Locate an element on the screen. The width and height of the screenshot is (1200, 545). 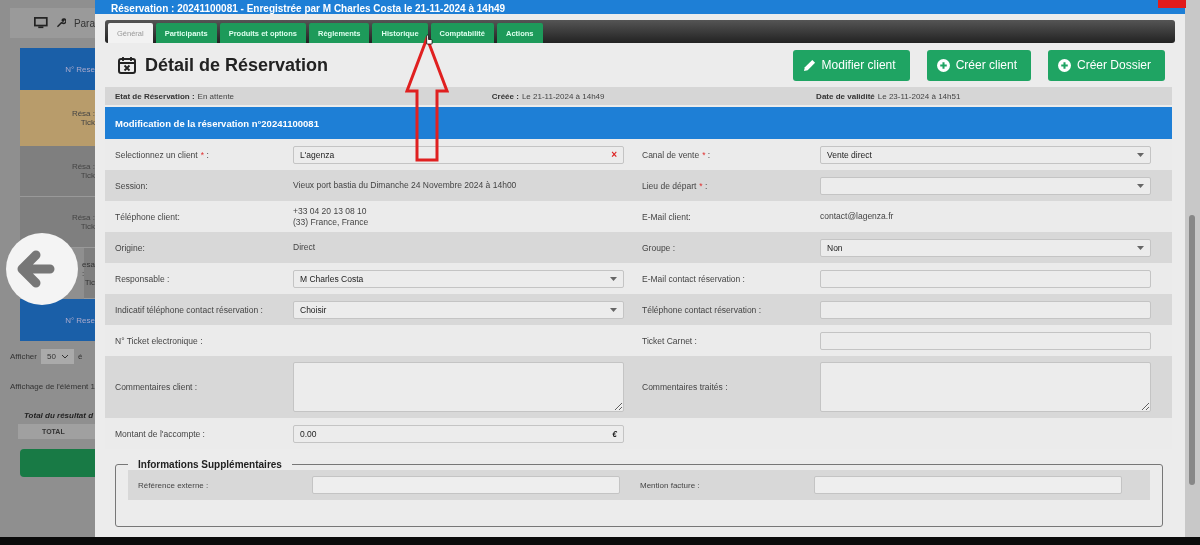
amount-field: 0.00 € is located at coordinates (458, 433).